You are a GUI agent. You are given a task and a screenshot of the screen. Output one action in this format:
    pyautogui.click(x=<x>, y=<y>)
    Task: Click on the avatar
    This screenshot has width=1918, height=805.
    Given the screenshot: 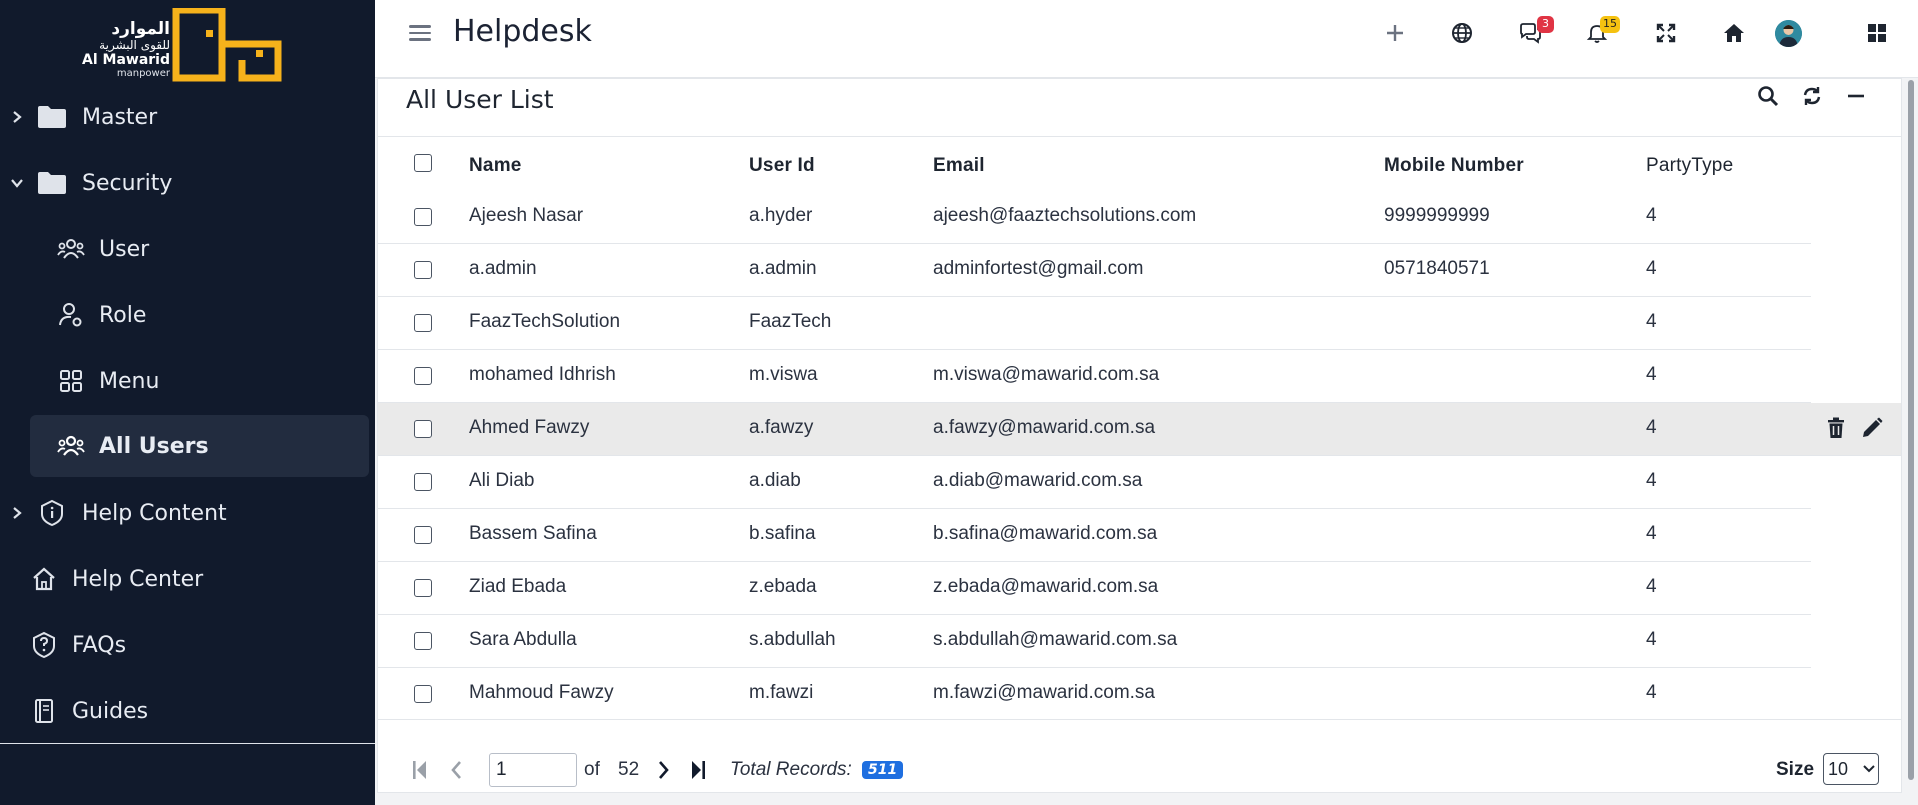 What is the action you would take?
    pyautogui.click(x=1788, y=33)
    